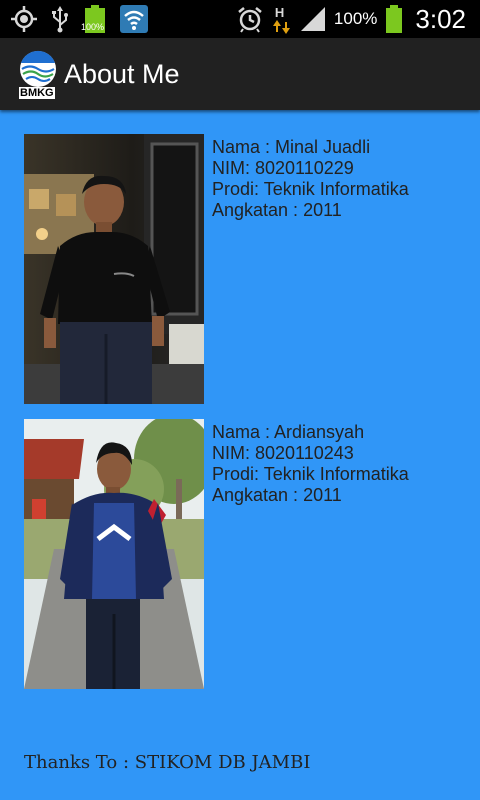 This screenshot has width=480, height=800. Describe the element at coordinates (279, 12) in the screenshot. I see `network-type-label: H` at that location.